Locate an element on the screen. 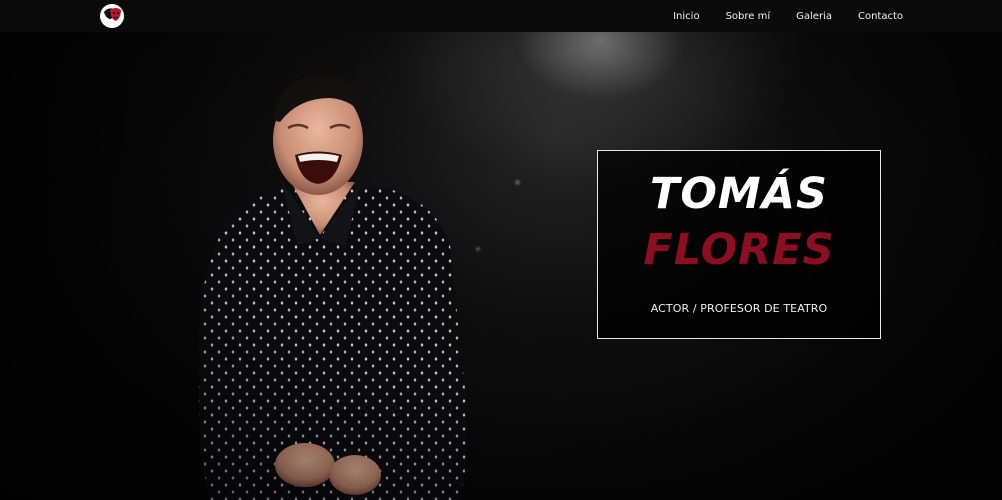  main-nav: Inicio Sobre mí Galeria Contacto is located at coordinates (775, 16).